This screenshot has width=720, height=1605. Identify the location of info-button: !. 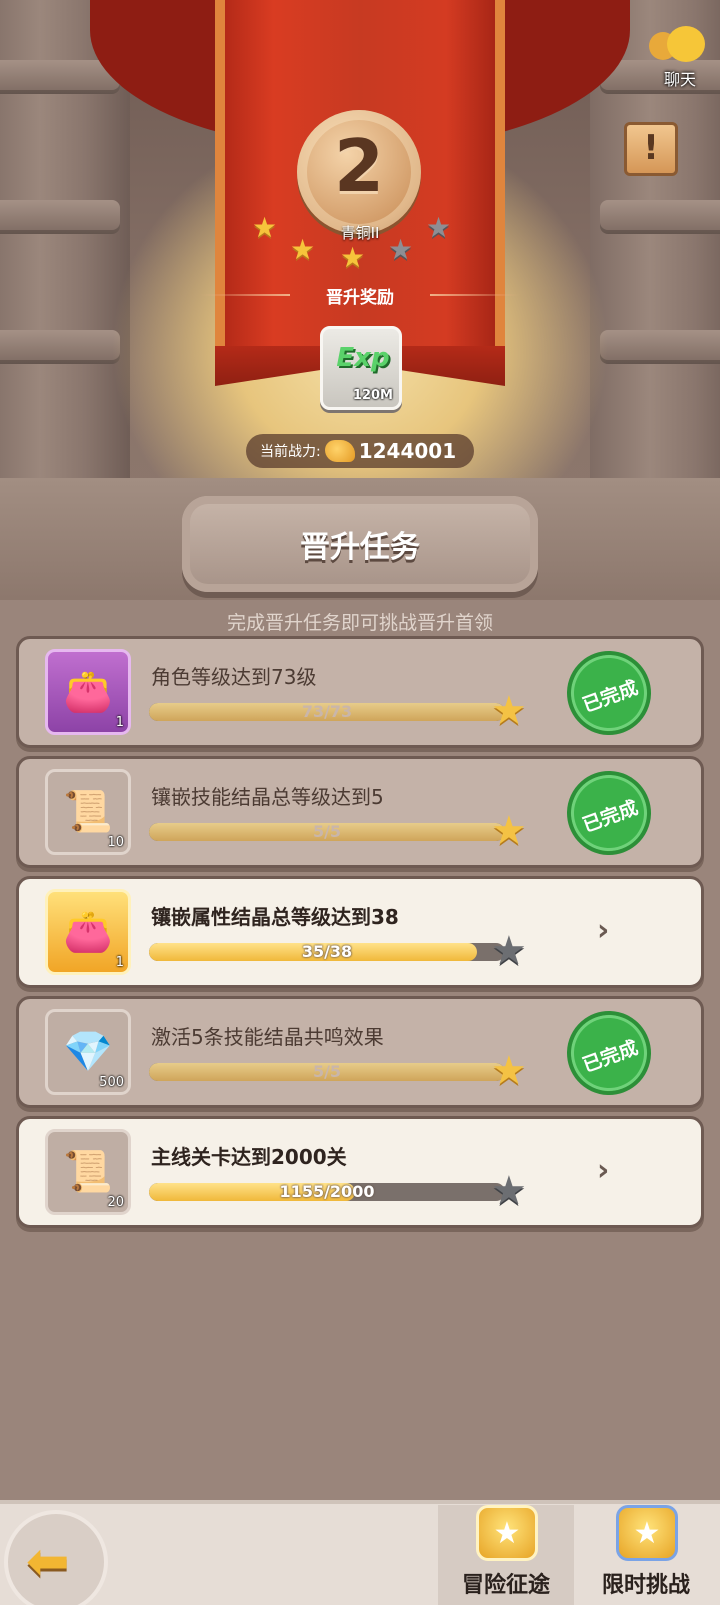
(651, 149).